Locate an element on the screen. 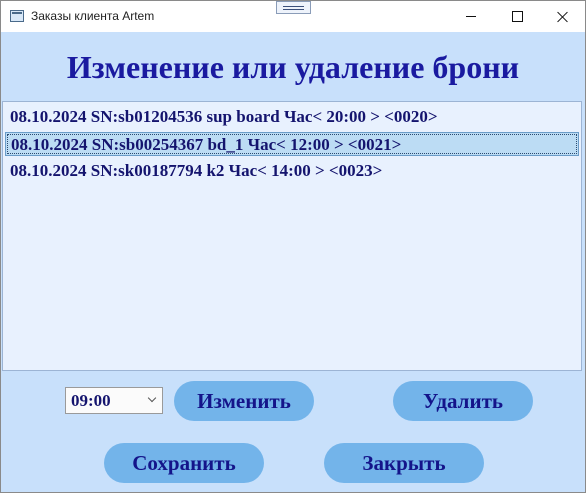 Image resolution: width=586 pixels, height=493 pixels. drag-handle-icon is located at coordinates (293, 7).